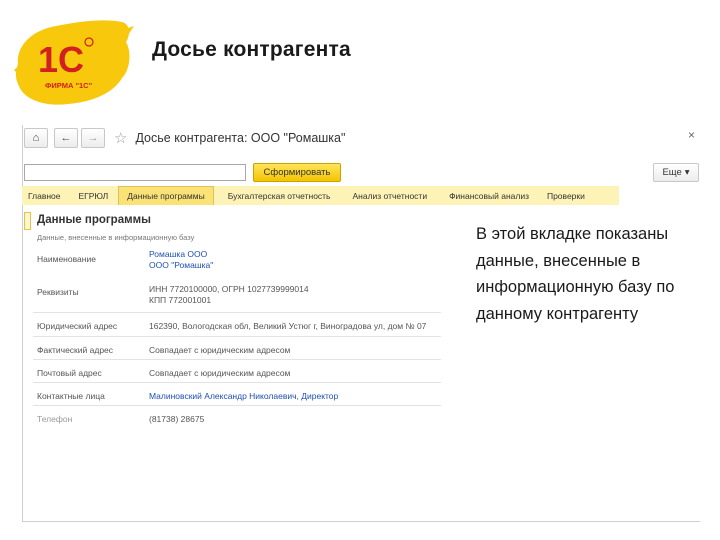 The width and height of the screenshot is (720, 540). What do you see at coordinates (44, 195) in the screenshot?
I see `tab-main: Главное` at bounding box center [44, 195].